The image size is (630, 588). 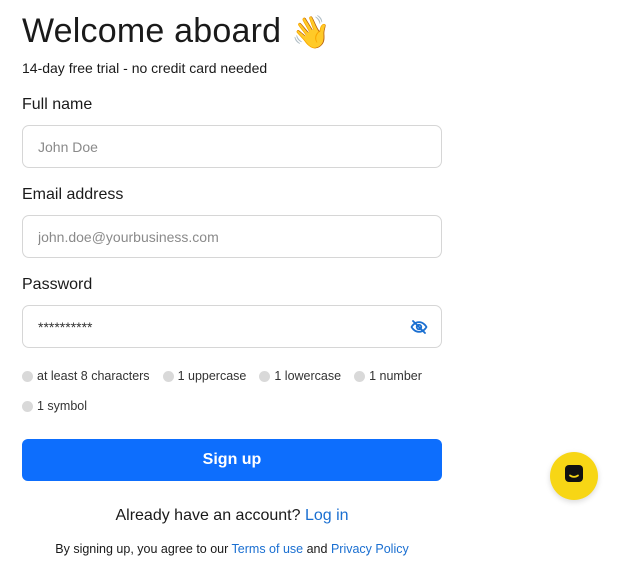 What do you see at coordinates (212, 376) in the screenshot?
I see `rule-label: 1 uppercase` at bounding box center [212, 376].